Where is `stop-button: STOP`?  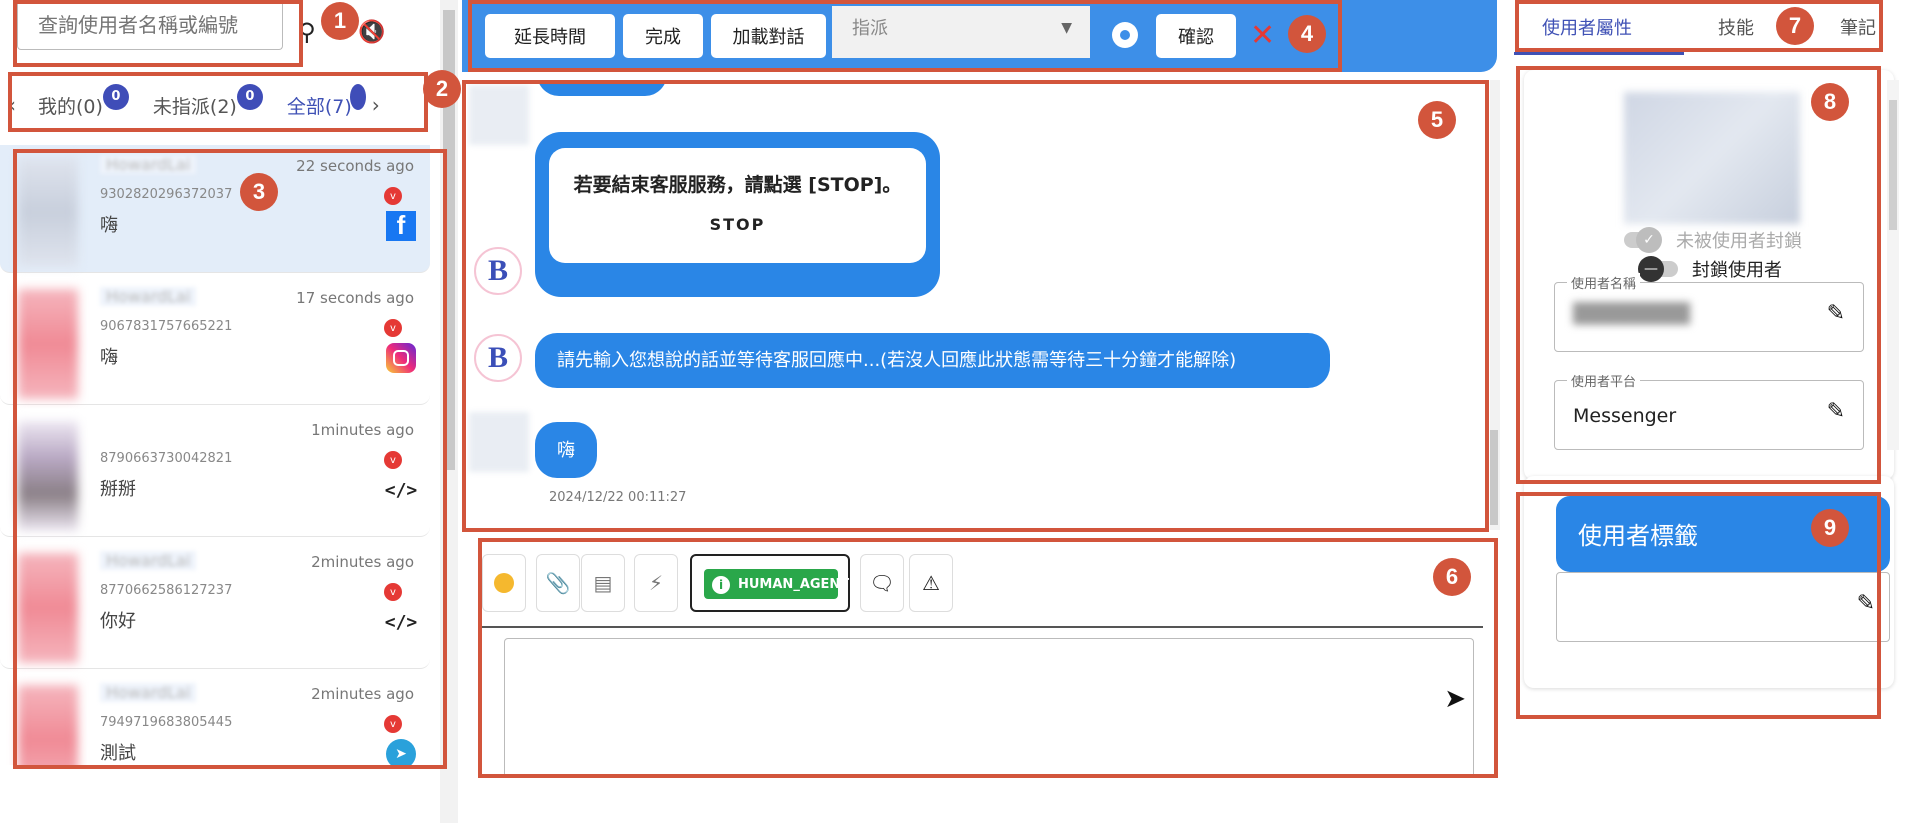 stop-button: STOP is located at coordinates (737, 224).